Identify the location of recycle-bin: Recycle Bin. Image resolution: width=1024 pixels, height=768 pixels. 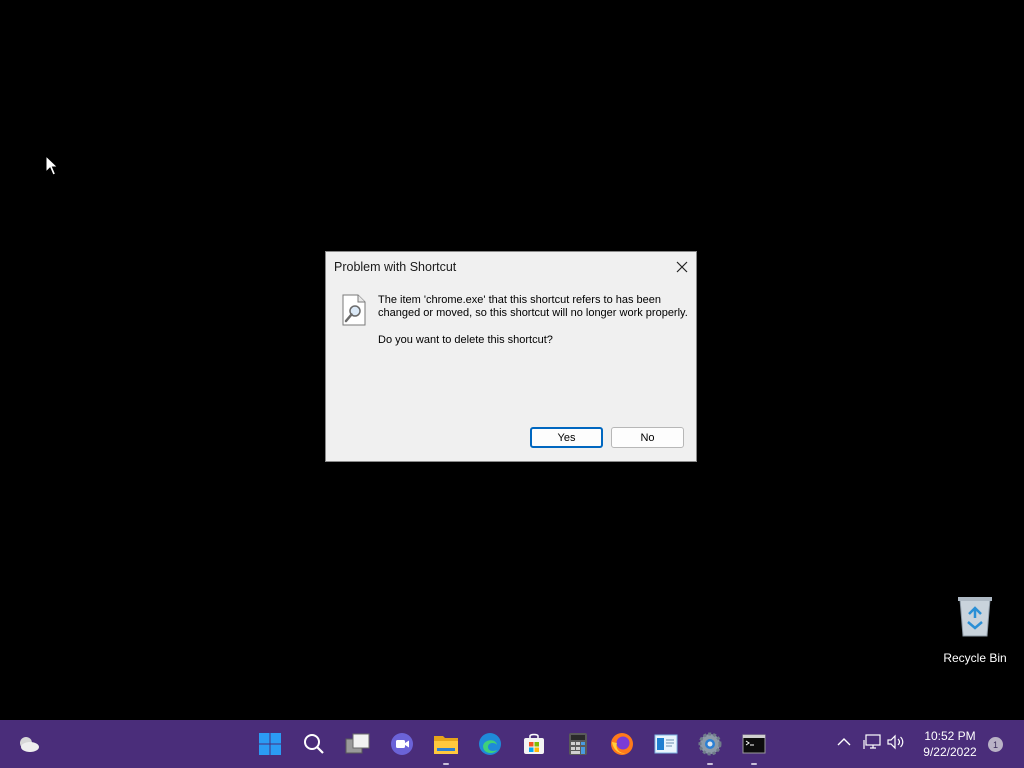
(975, 629).